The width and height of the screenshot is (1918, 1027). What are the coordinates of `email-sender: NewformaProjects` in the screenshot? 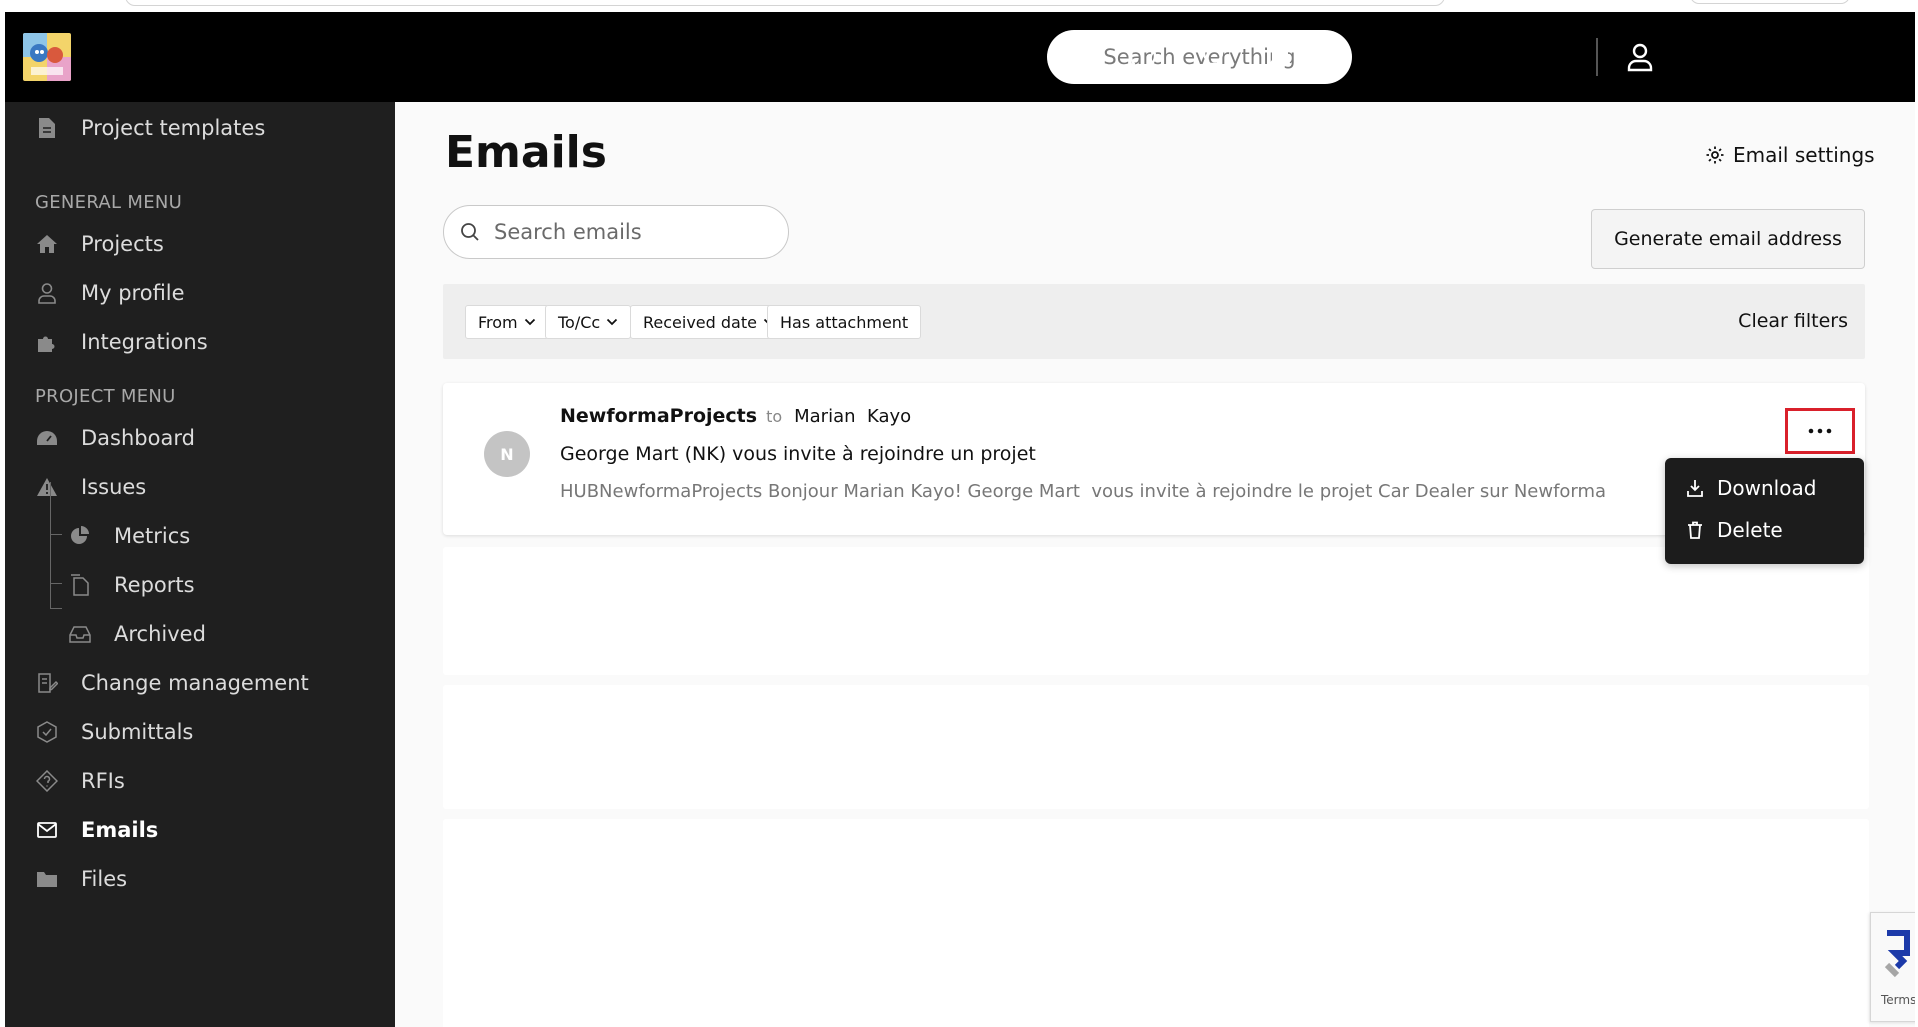 It's located at (659, 416).